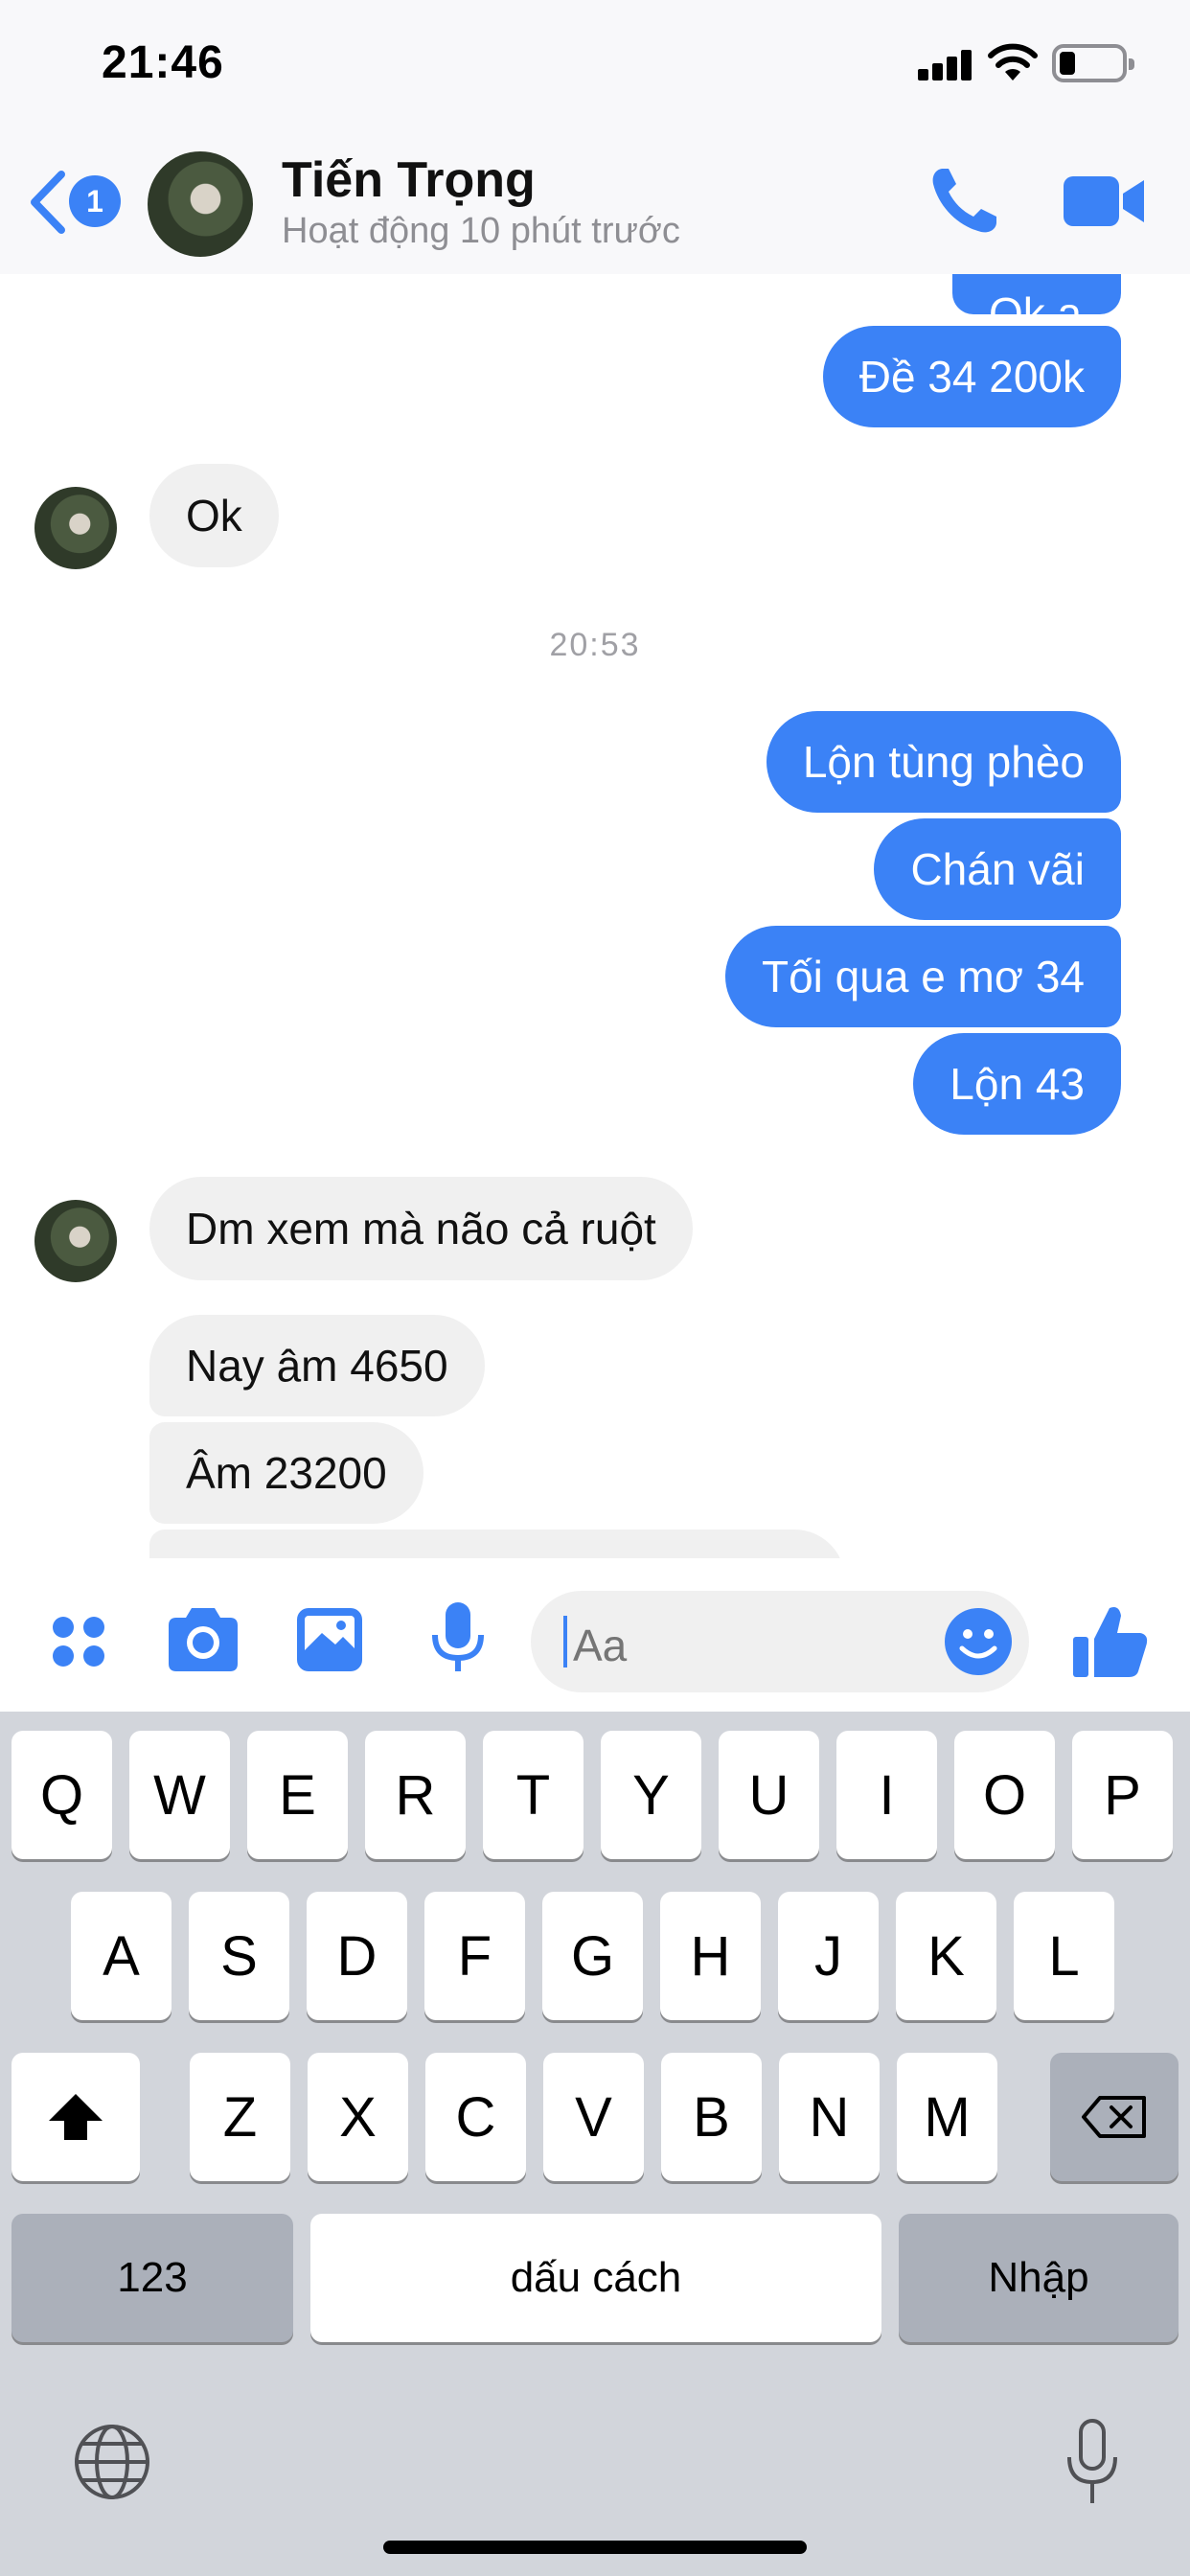 The height and width of the screenshot is (2576, 1190). What do you see at coordinates (972, 376) in the screenshot?
I see `message-outgoing: Đề 34 200k` at bounding box center [972, 376].